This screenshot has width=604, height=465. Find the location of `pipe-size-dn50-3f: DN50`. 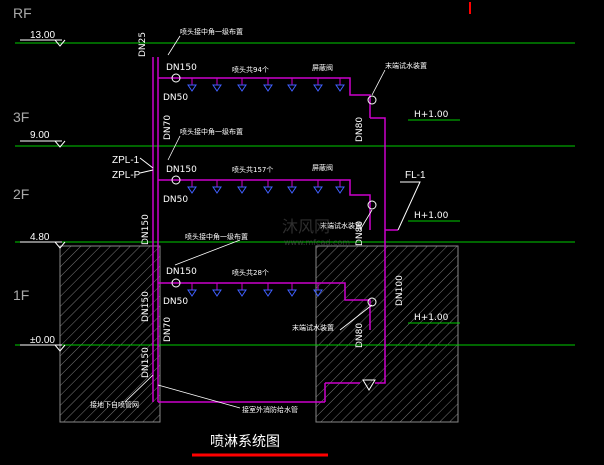

pipe-size-dn50-3f: DN50 is located at coordinates (175, 98).